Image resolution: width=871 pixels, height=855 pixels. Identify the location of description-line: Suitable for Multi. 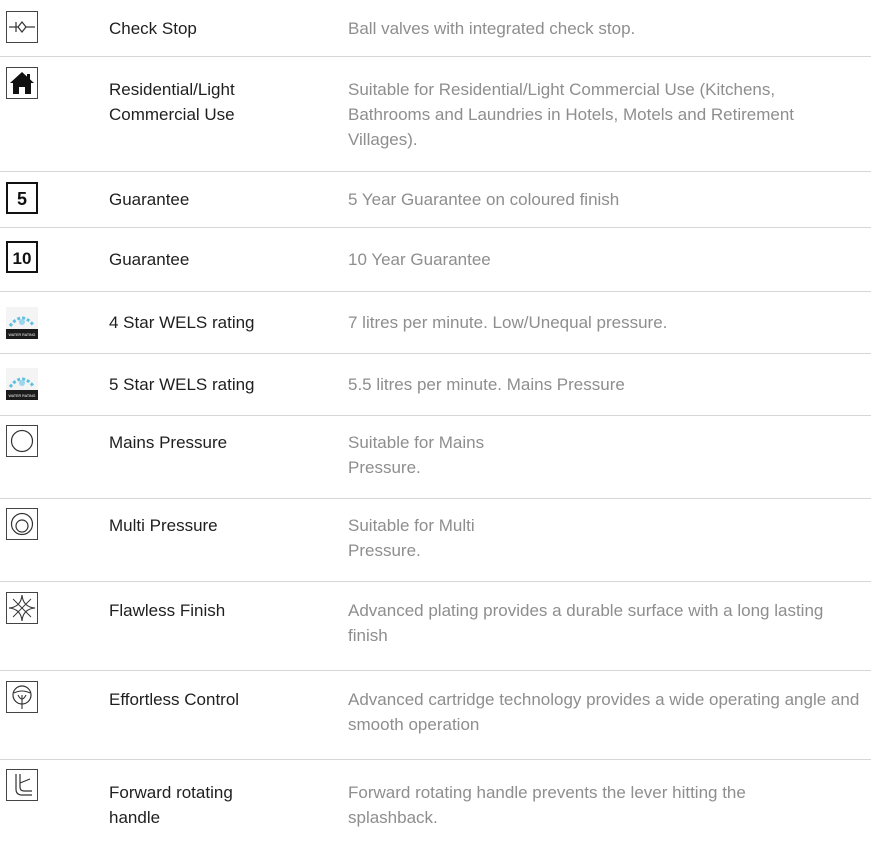
(411, 525).